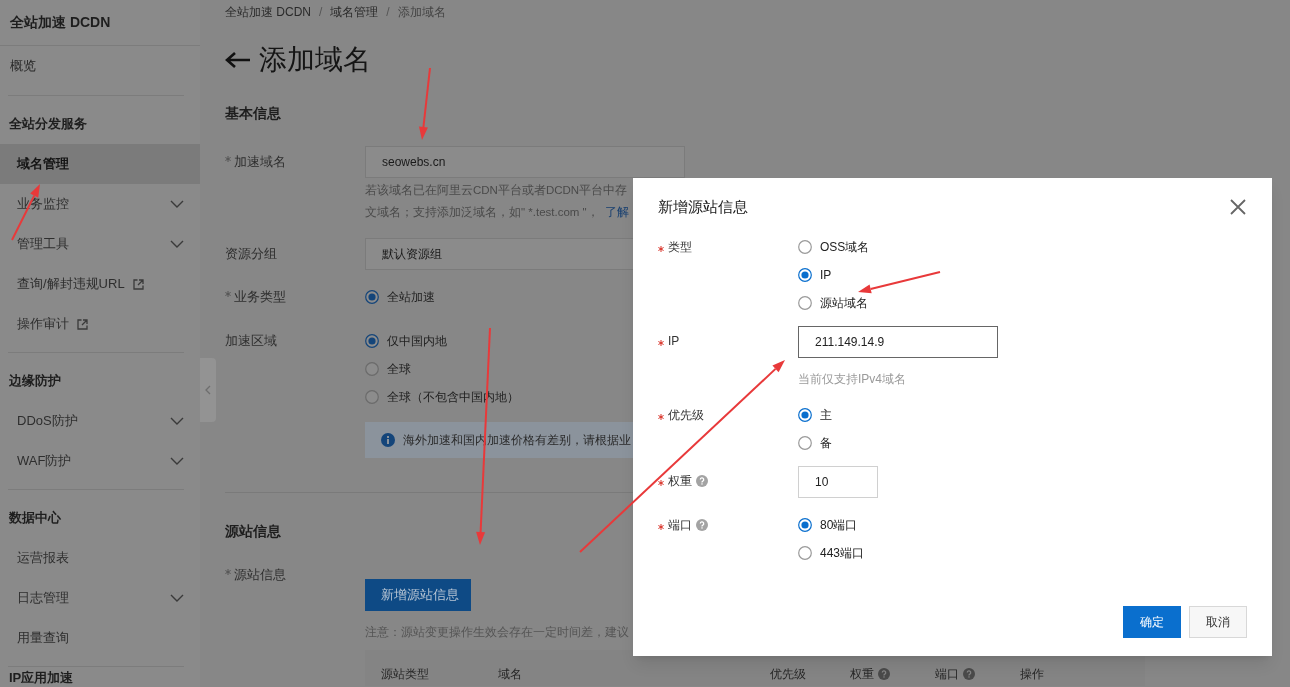 Image resolution: width=1290 pixels, height=687 pixels. Describe the element at coordinates (510, 674) in the screenshot. I see `column-header: 域名` at that location.